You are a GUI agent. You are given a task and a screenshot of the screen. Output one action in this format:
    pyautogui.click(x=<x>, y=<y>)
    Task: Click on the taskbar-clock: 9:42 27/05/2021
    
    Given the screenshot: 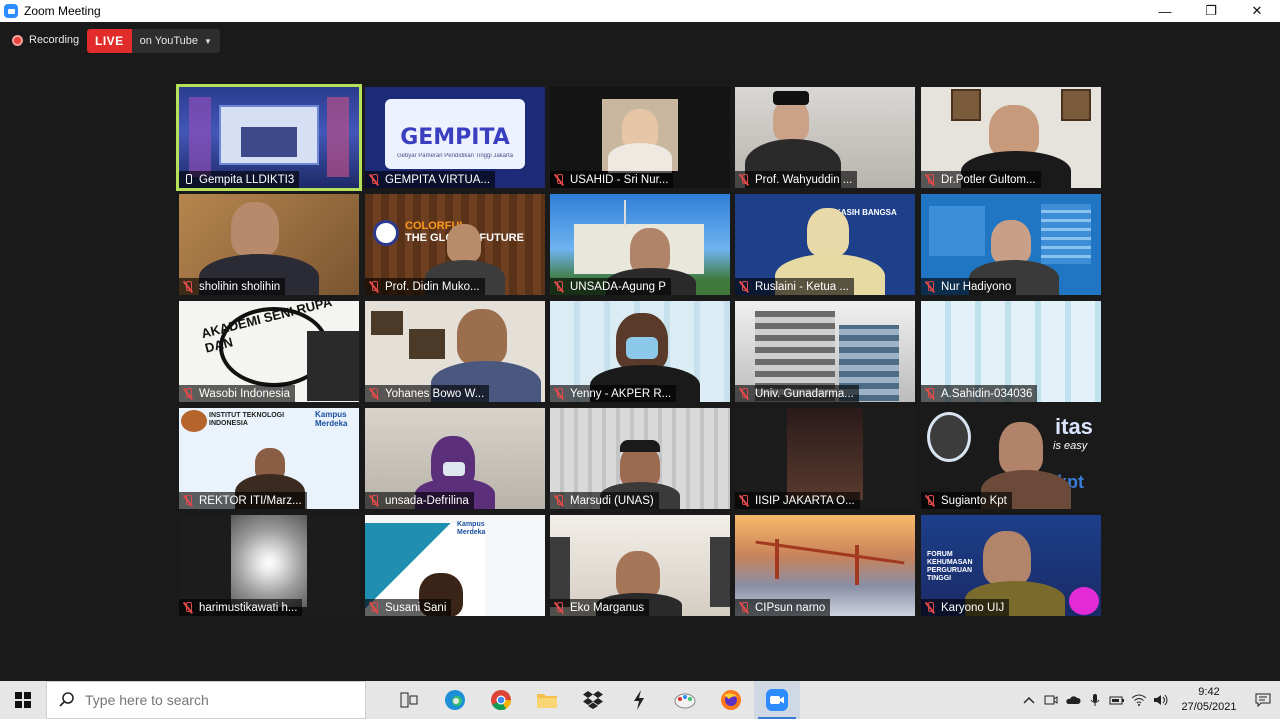 What is the action you would take?
    pyautogui.click(x=1209, y=700)
    